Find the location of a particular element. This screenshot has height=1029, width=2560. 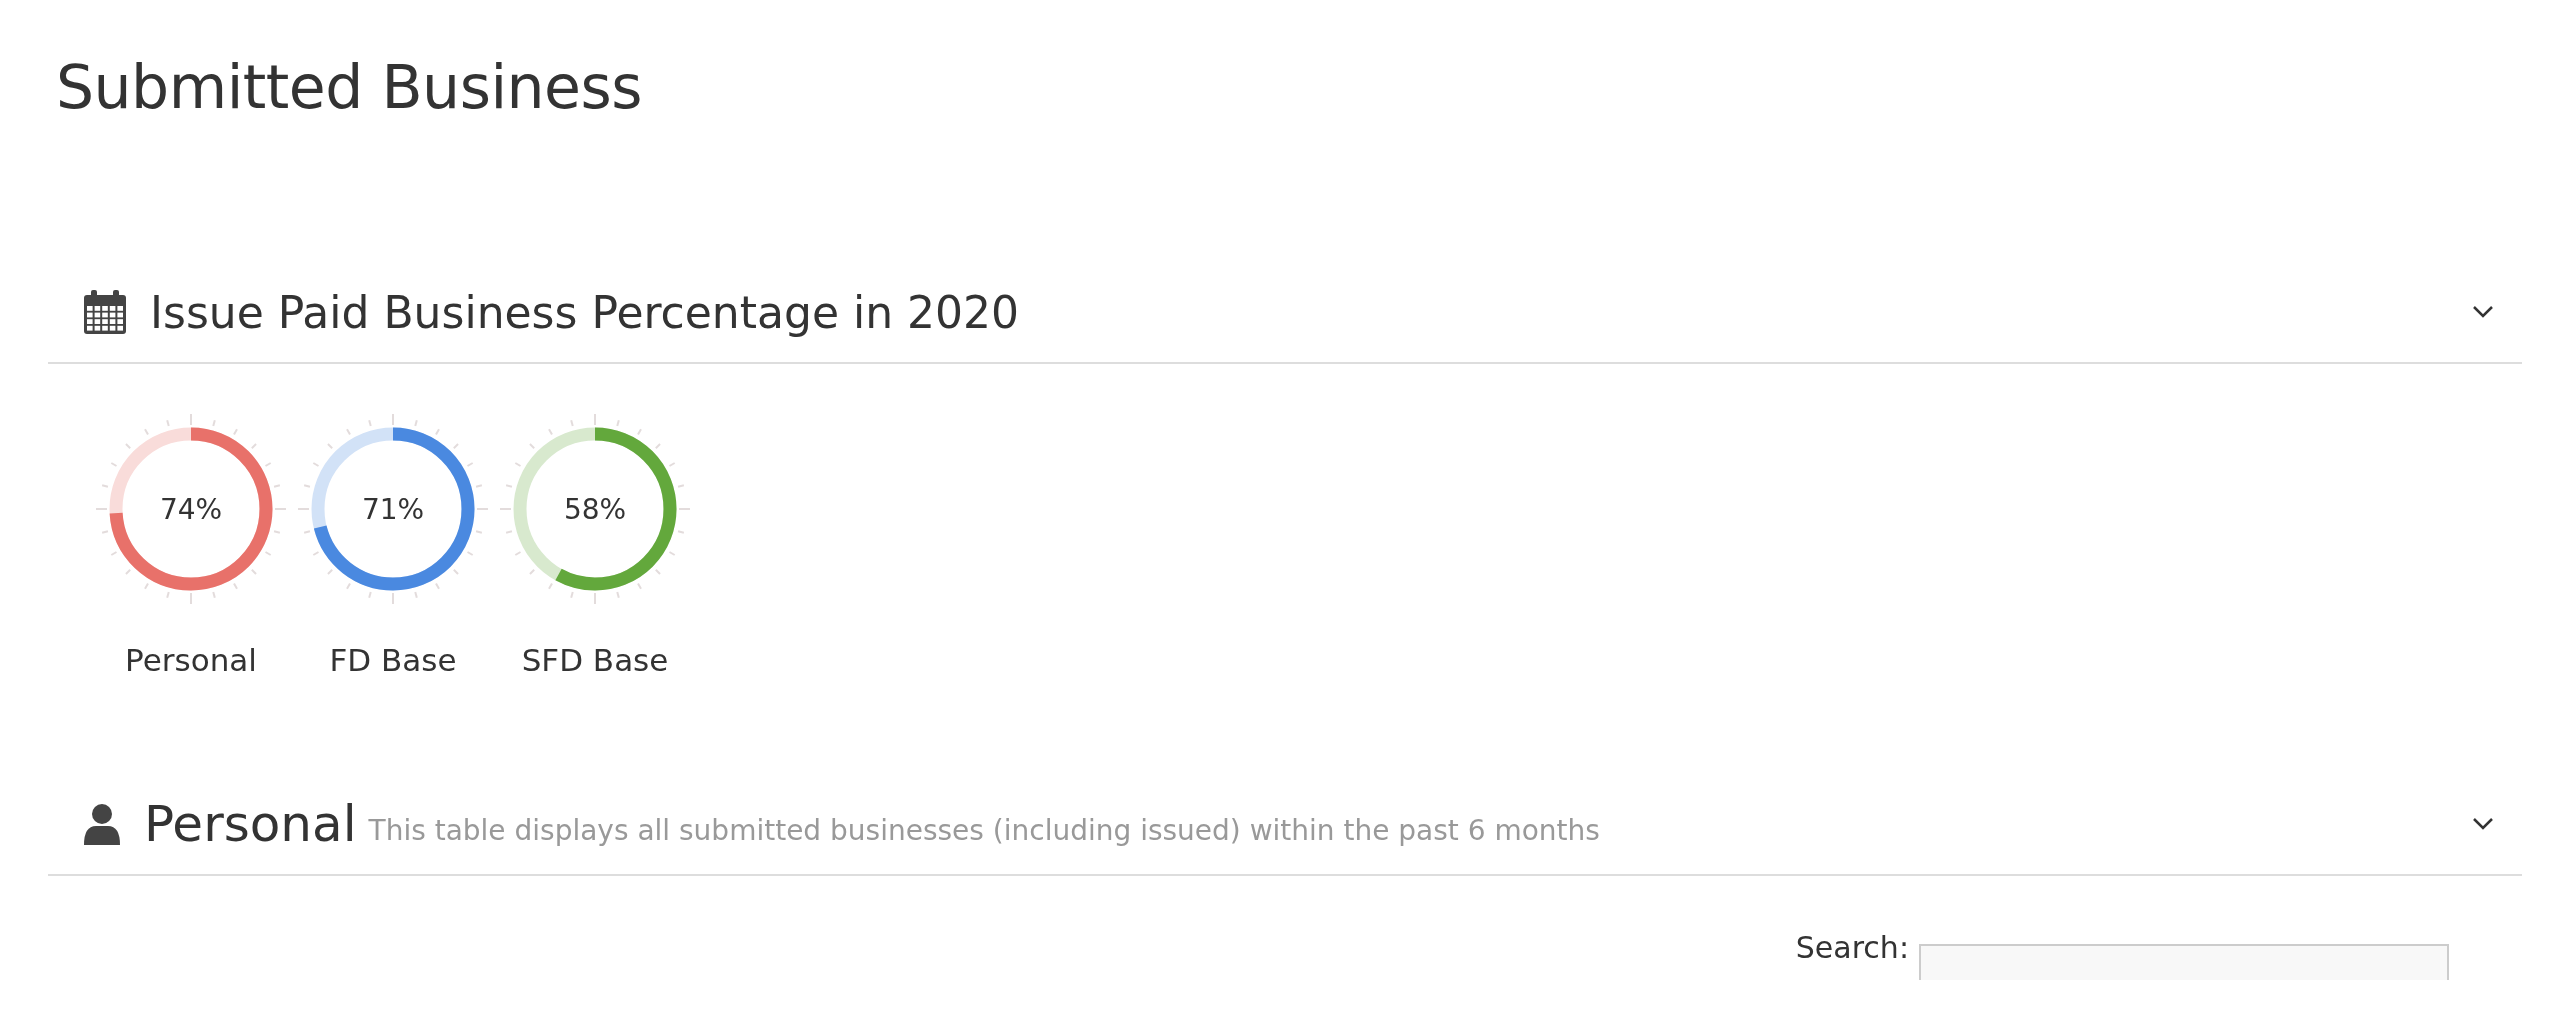

gauge-label: SFD Base is located at coordinates (595, 660).